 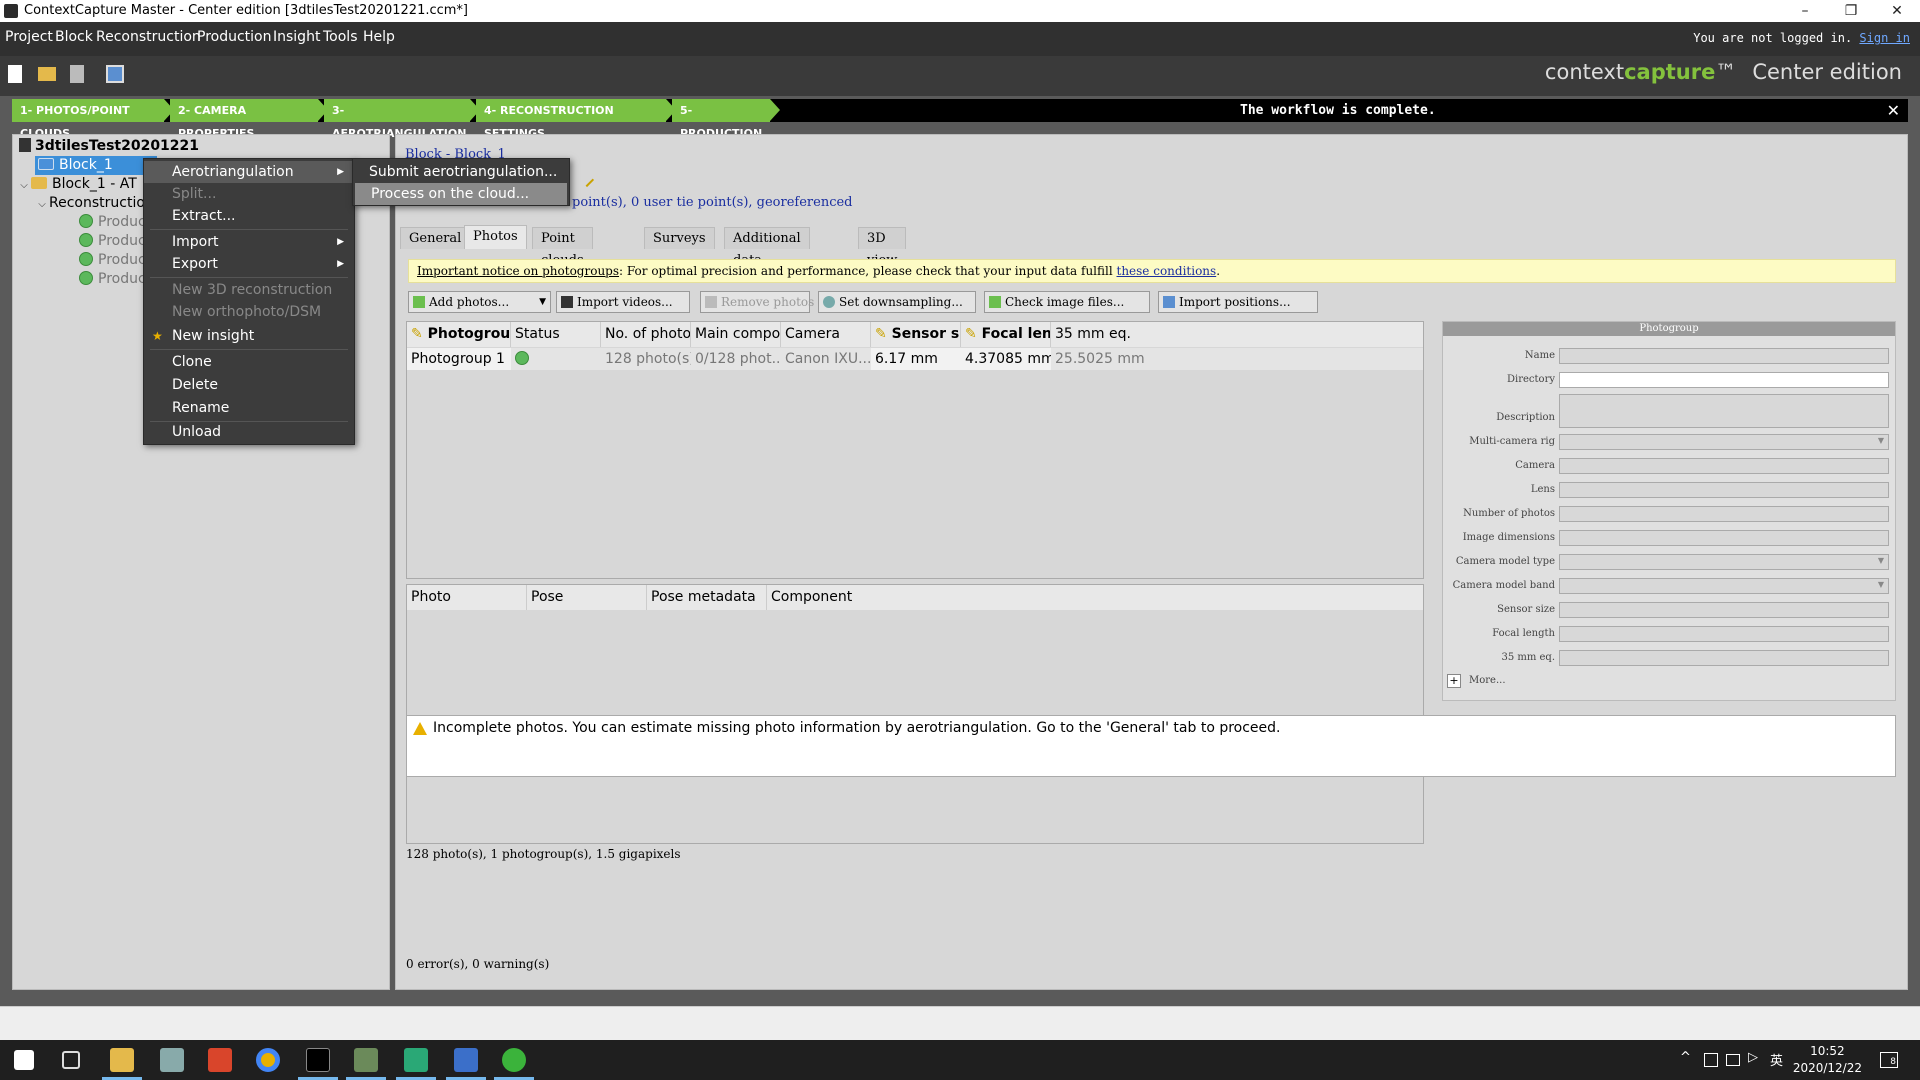 What do you see at coordinates (249, 408) in the screenshot?
I see `ctx-rename: Rename` at bounding box center [249, 408].